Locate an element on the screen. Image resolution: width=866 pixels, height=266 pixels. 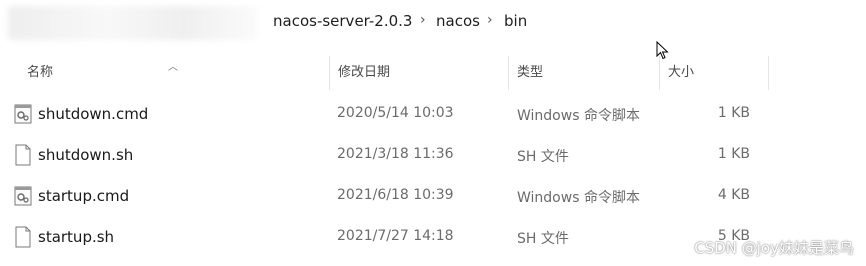
sort-ascending-icon: ︿ is located at coordinates (173, 67).